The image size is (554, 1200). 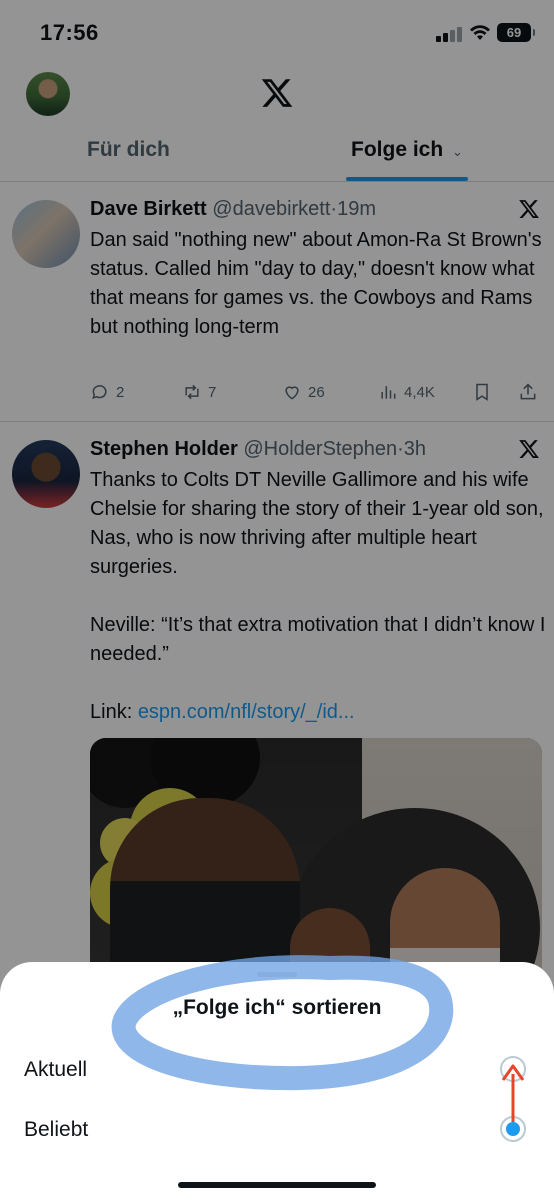 I want to click on radio-aktuell, so click(x=513, y=1069).